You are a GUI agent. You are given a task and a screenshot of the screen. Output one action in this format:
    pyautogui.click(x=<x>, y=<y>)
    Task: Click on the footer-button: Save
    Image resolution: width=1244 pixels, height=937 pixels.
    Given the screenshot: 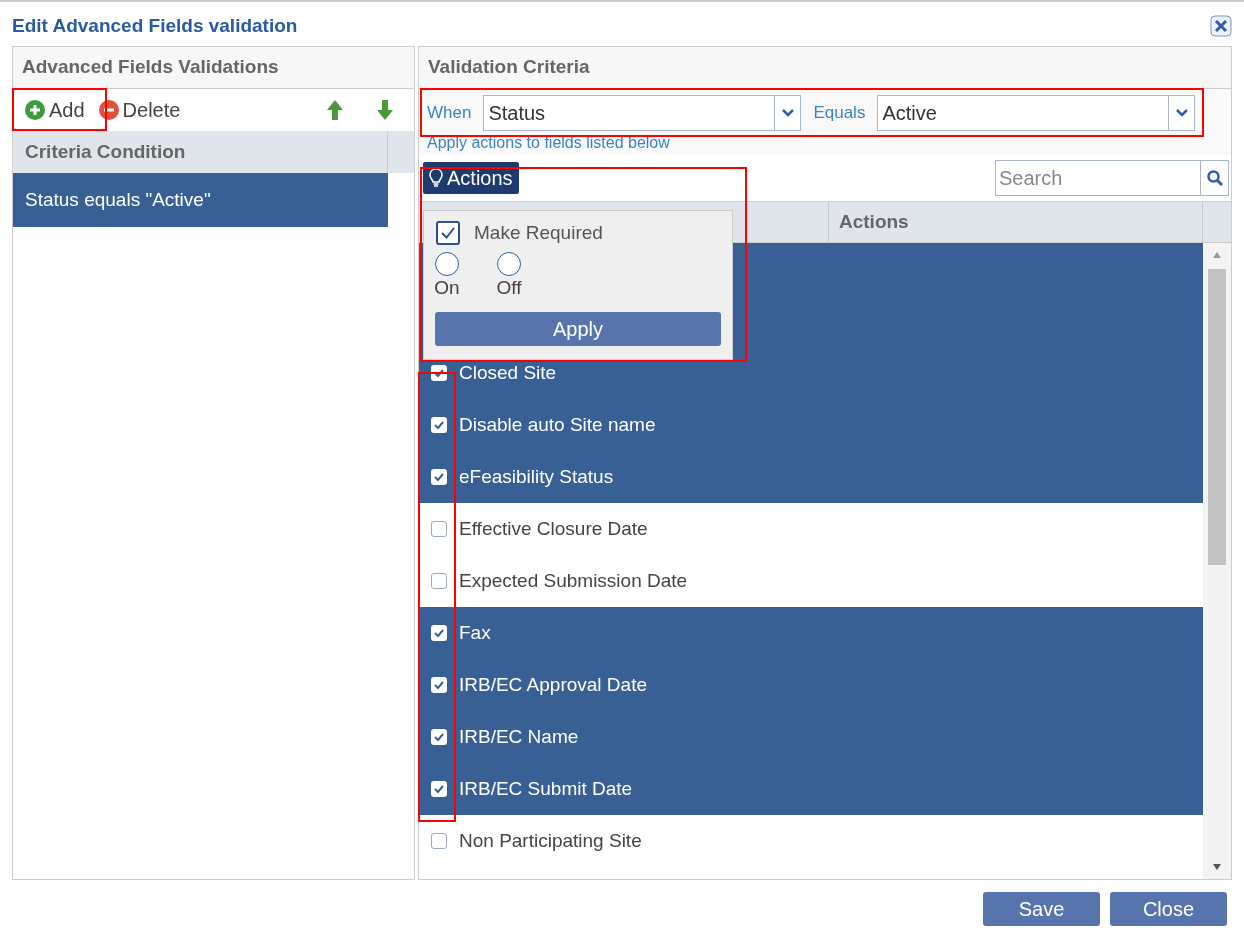 What is the action you would take?
    pyautogui.click(x=1041, y=909)
    